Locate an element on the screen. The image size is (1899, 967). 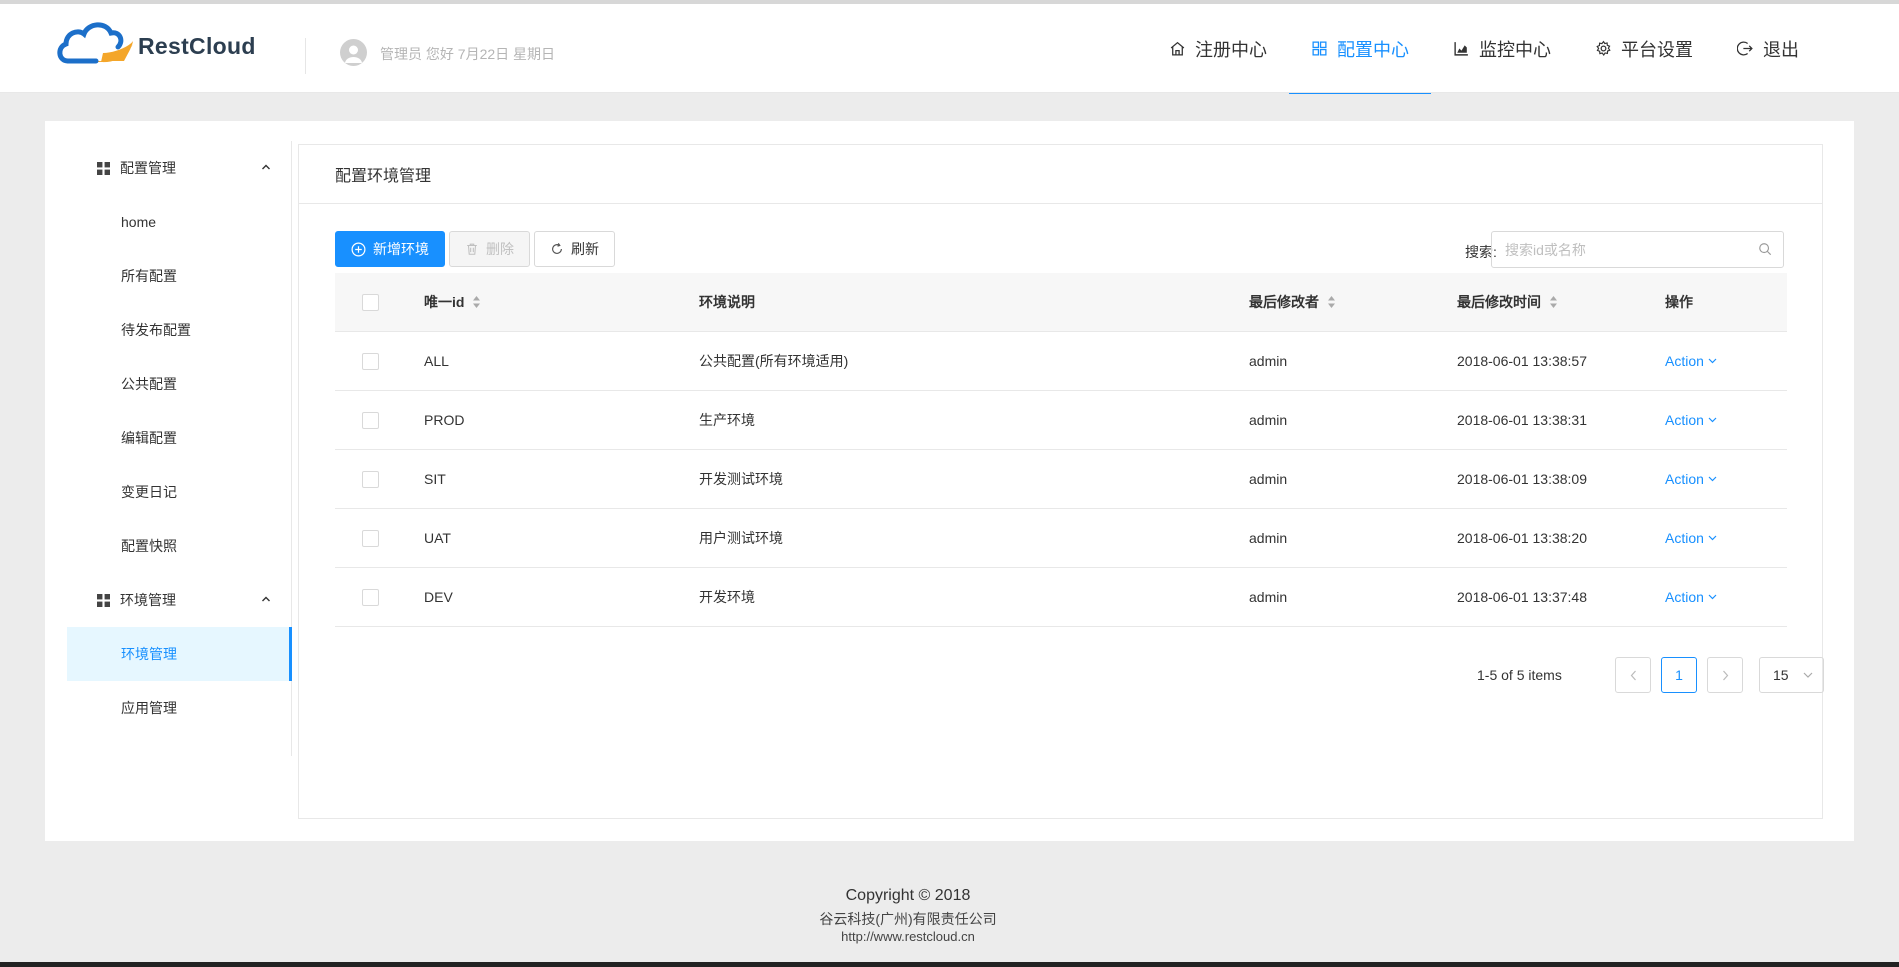
add-env-button: 新增环境 is located at coordinates (390, 249).